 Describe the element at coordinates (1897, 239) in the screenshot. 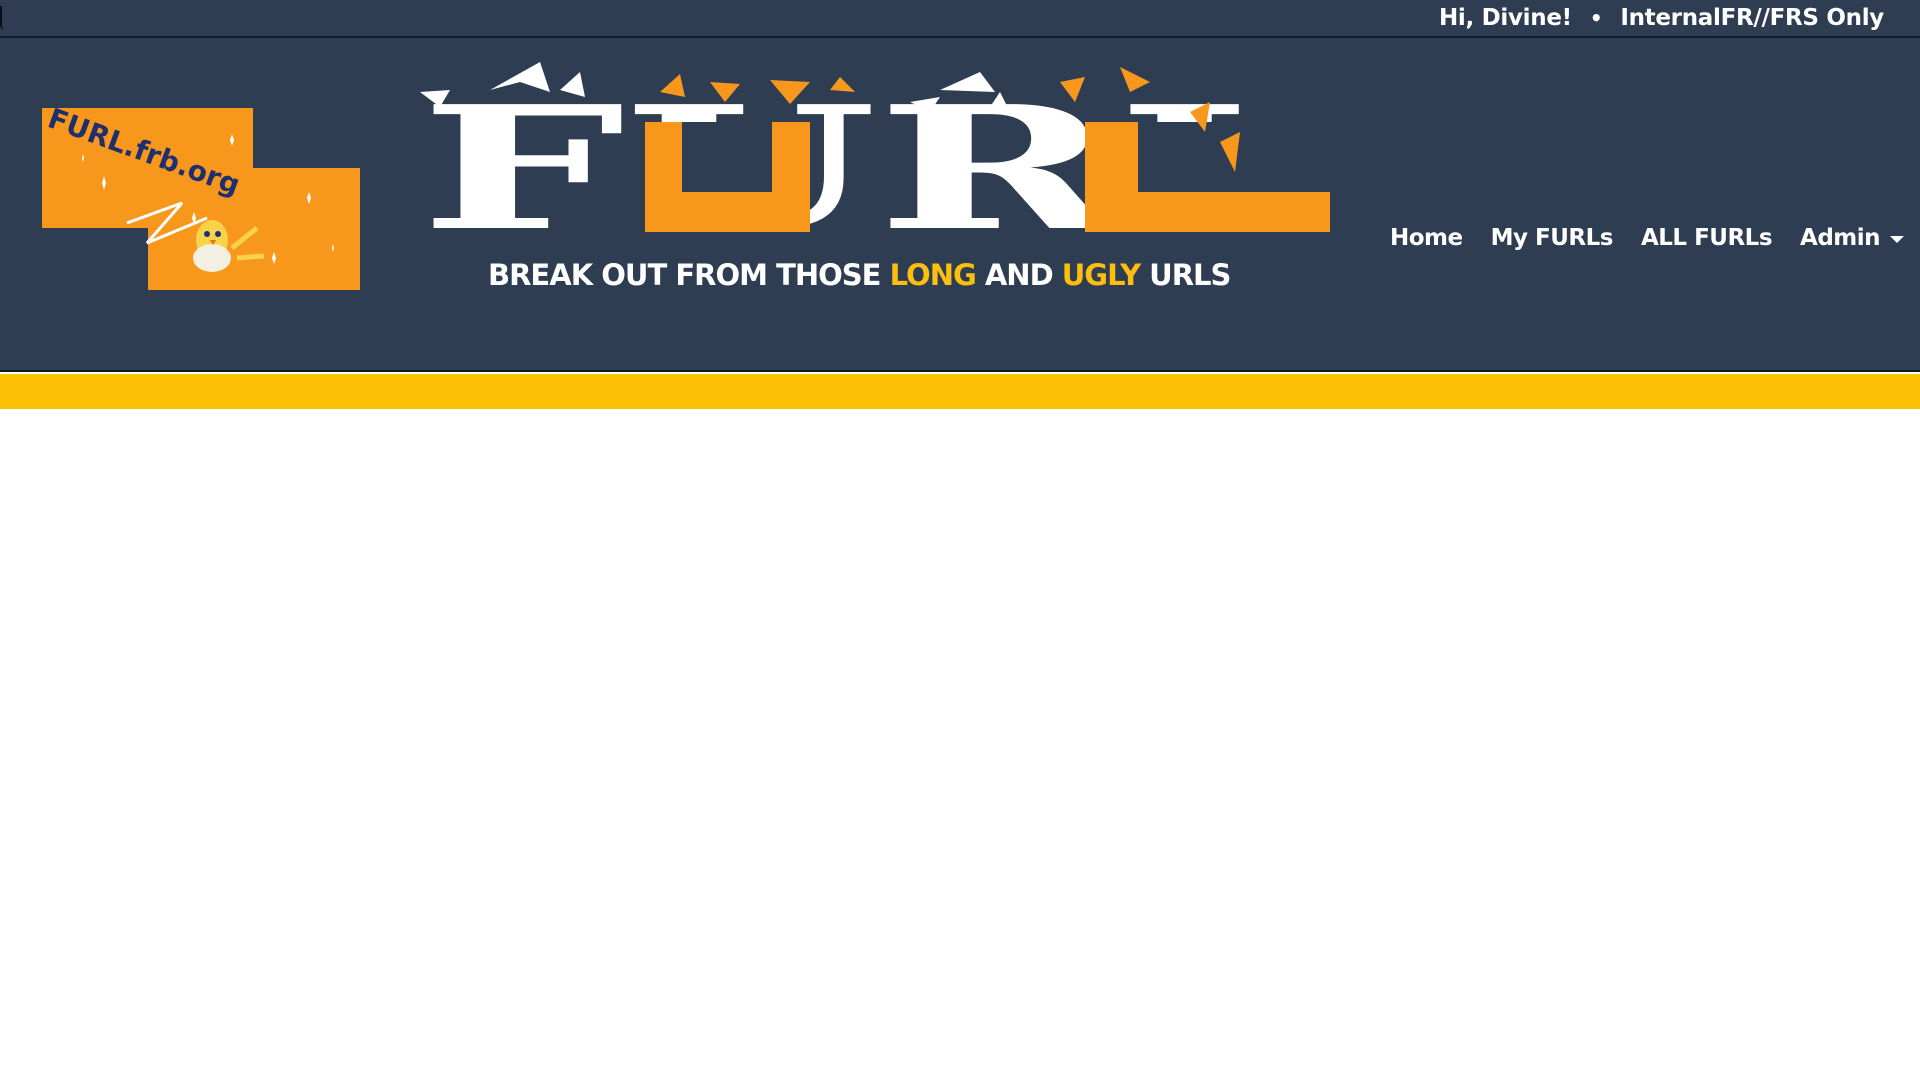

I see `caret-down-icon` at that location.